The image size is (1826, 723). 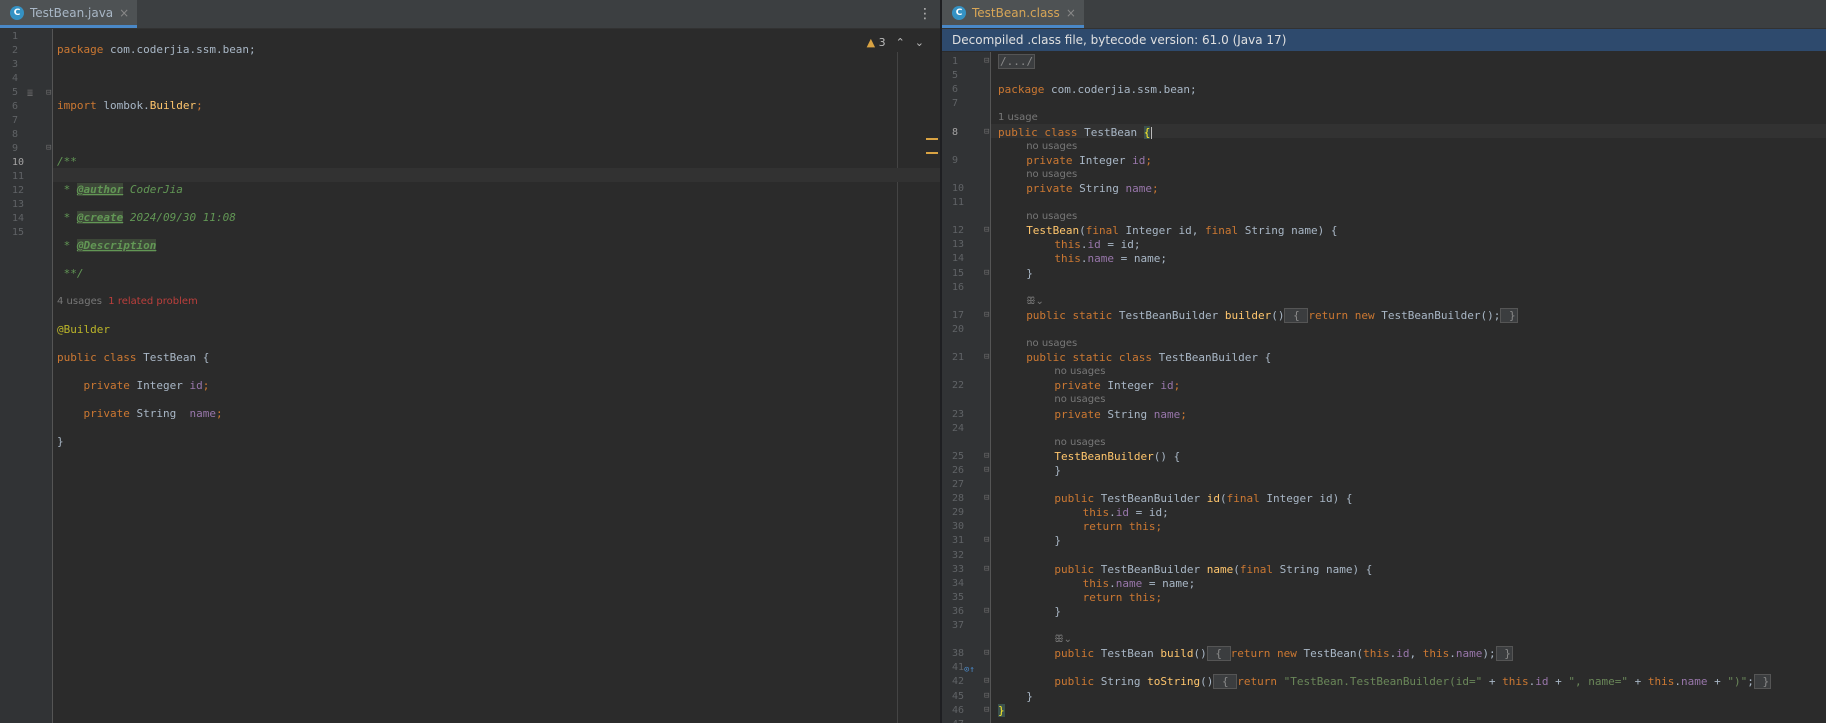 What do you see at coordinates (958, 682) in the screenshot?
I see `line-number: 42` at bounding box center [958, 682].